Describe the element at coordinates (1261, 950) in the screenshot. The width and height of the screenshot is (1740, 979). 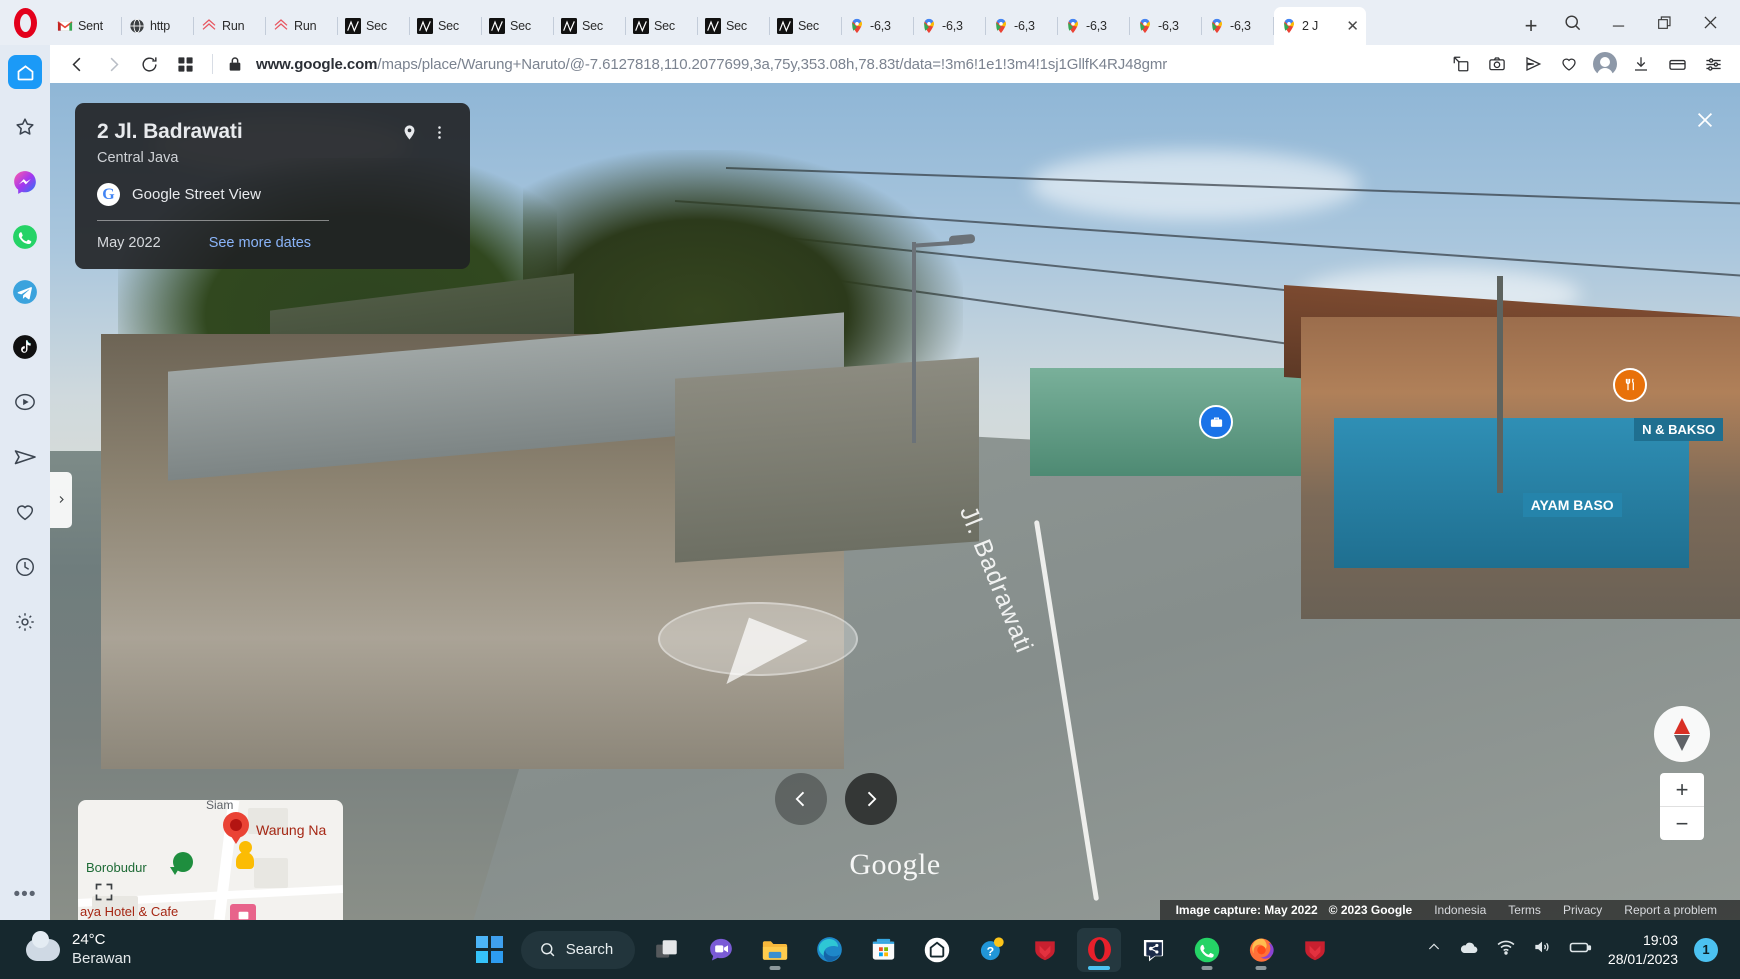
I see `taskbar-app-firefox` at that location.